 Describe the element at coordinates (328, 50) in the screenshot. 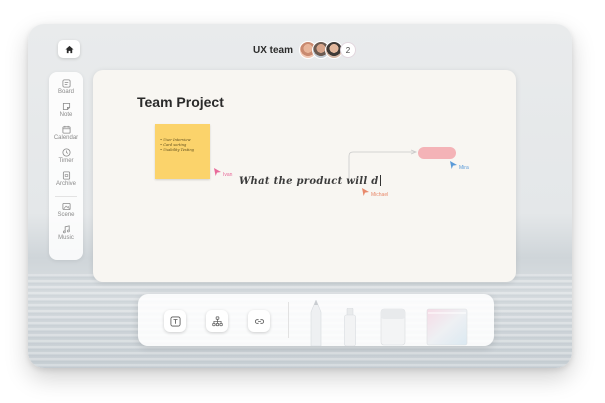

I see `member-avatars: 2` at that location.